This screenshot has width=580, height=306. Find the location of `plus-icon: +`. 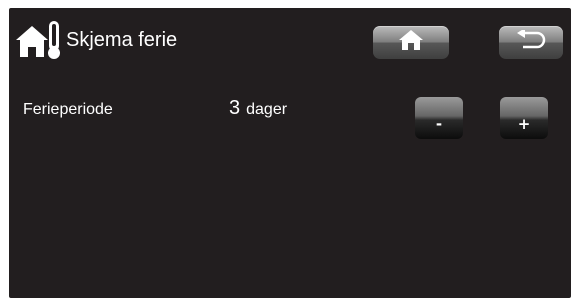

plus-icon: + is located at coordinates (524, 123).